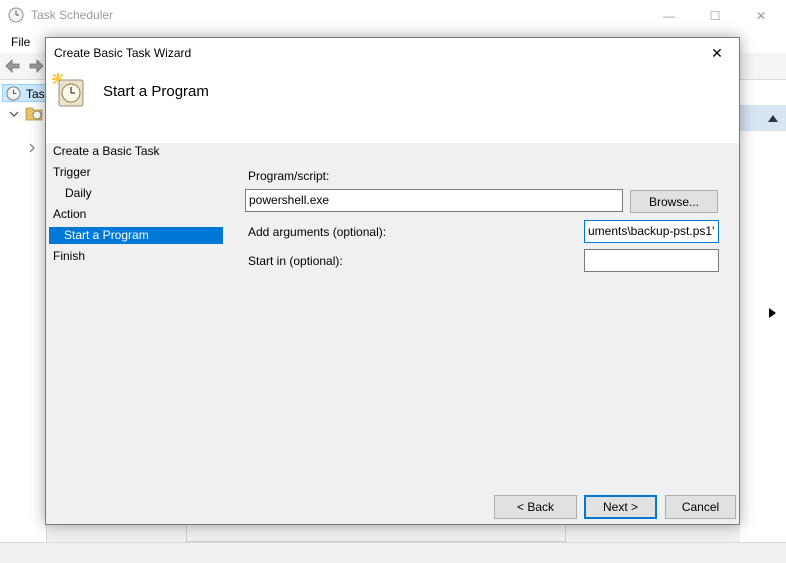 The width and height of the screenshot is (786, 563). What do you see at coordinates (393, 552) in the screenshot?
I see `status-bar` at bounding box center [393, 552].